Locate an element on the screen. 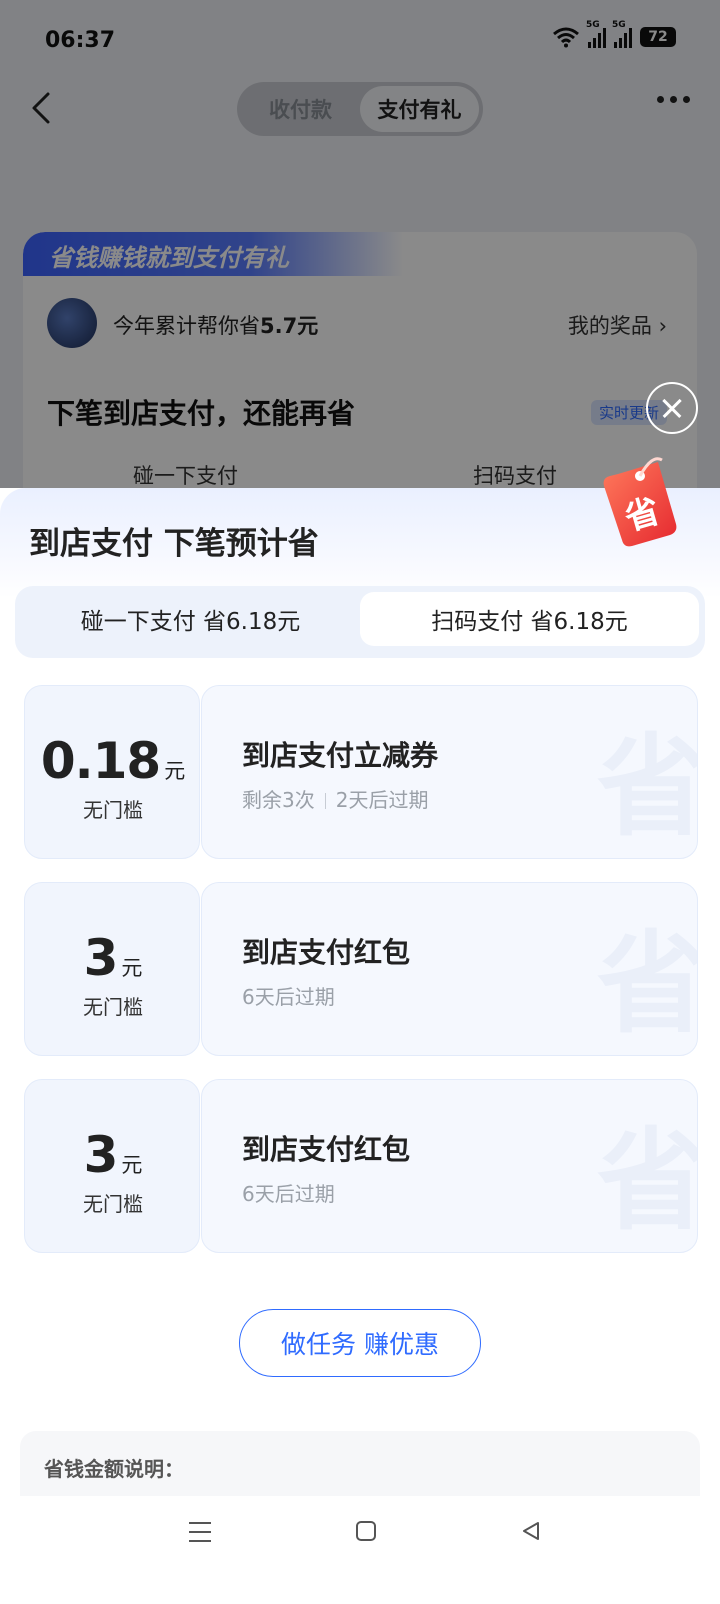 The image size is (720, 1604). coupon-info: 省 到店支付立减券 剩余3次 2天后过期 is located at coordinates (449, 772).